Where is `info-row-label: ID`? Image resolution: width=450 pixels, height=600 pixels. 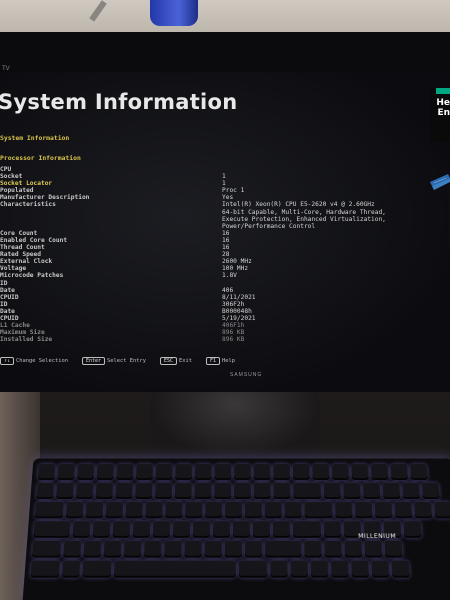
info-row-label: ID is located at coordinates (4, 283).